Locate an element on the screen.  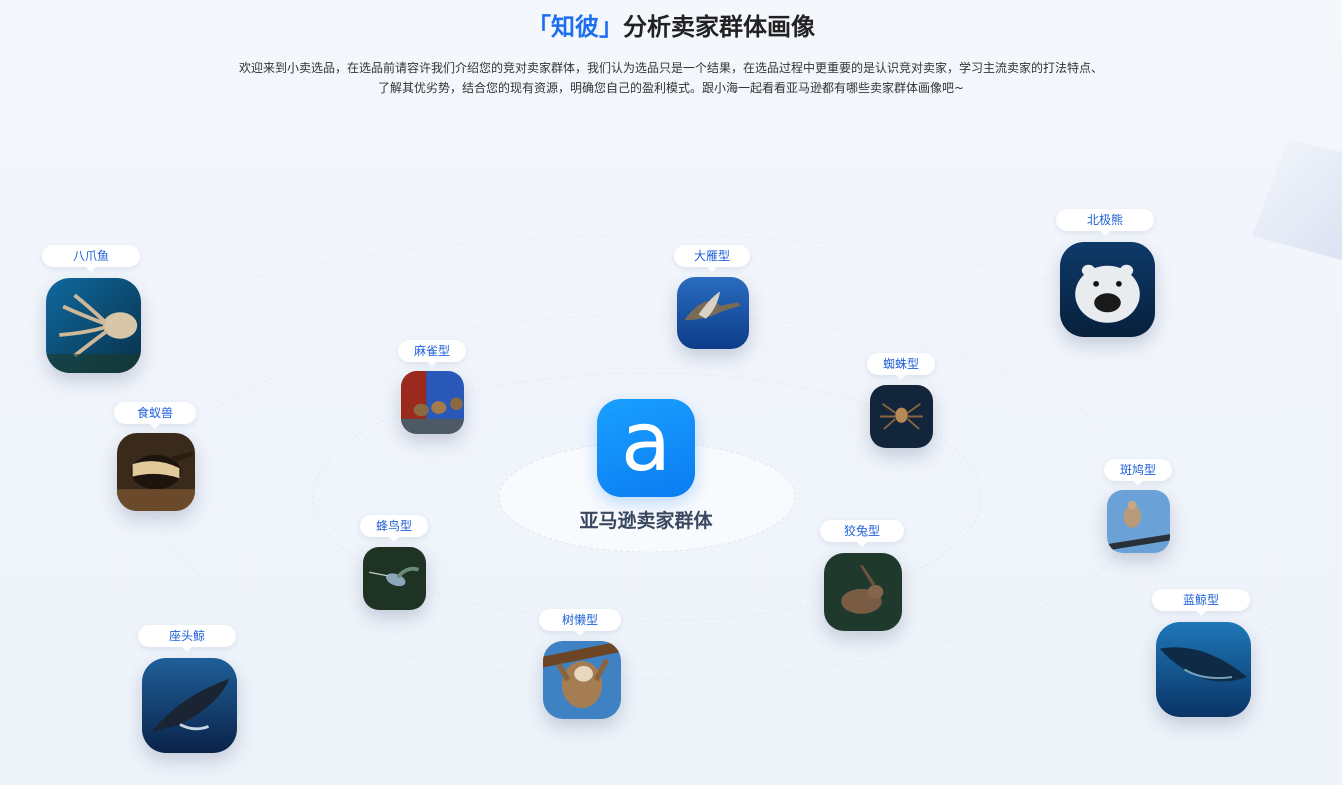
group-label: 麻雀型 is located at coordinates (432, 353).